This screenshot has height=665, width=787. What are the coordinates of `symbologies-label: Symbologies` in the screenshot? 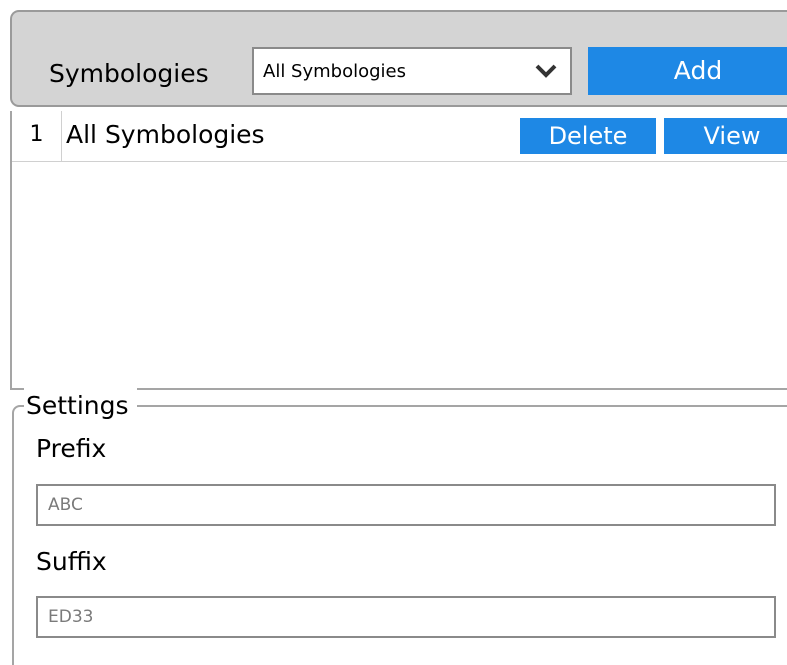 It's located at (129, 73).